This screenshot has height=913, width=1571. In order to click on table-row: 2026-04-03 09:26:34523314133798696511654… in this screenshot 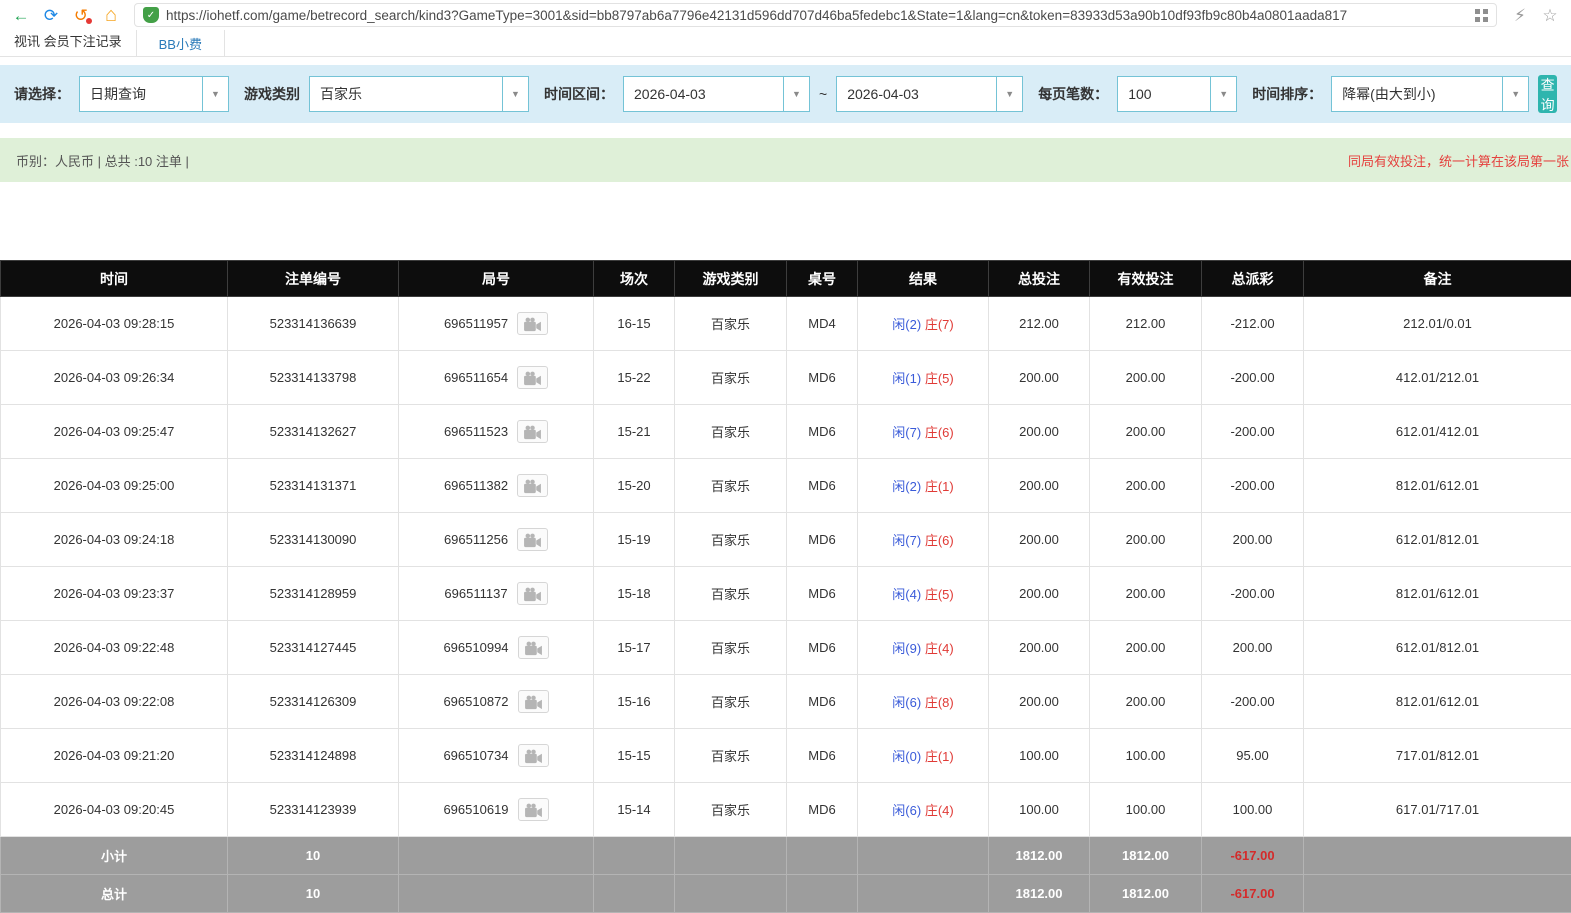, I will do `click(786, 378)`.